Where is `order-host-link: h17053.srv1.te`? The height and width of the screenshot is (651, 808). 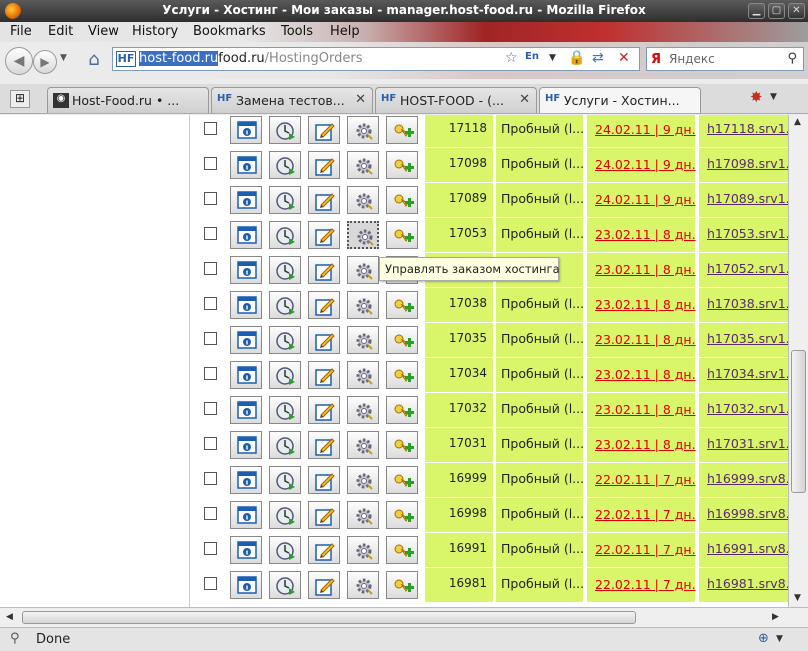 order-host-link: h17053.srv1.te is located at coordinates (743, 235).